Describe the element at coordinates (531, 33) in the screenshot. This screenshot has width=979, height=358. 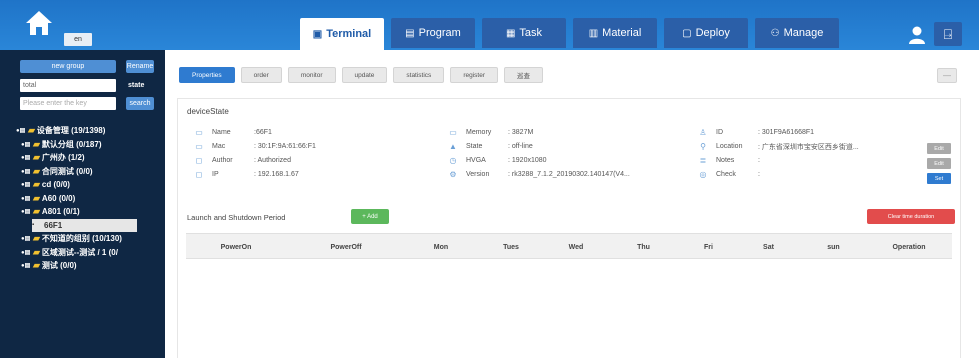
I see `tab-label: Task` at that location.